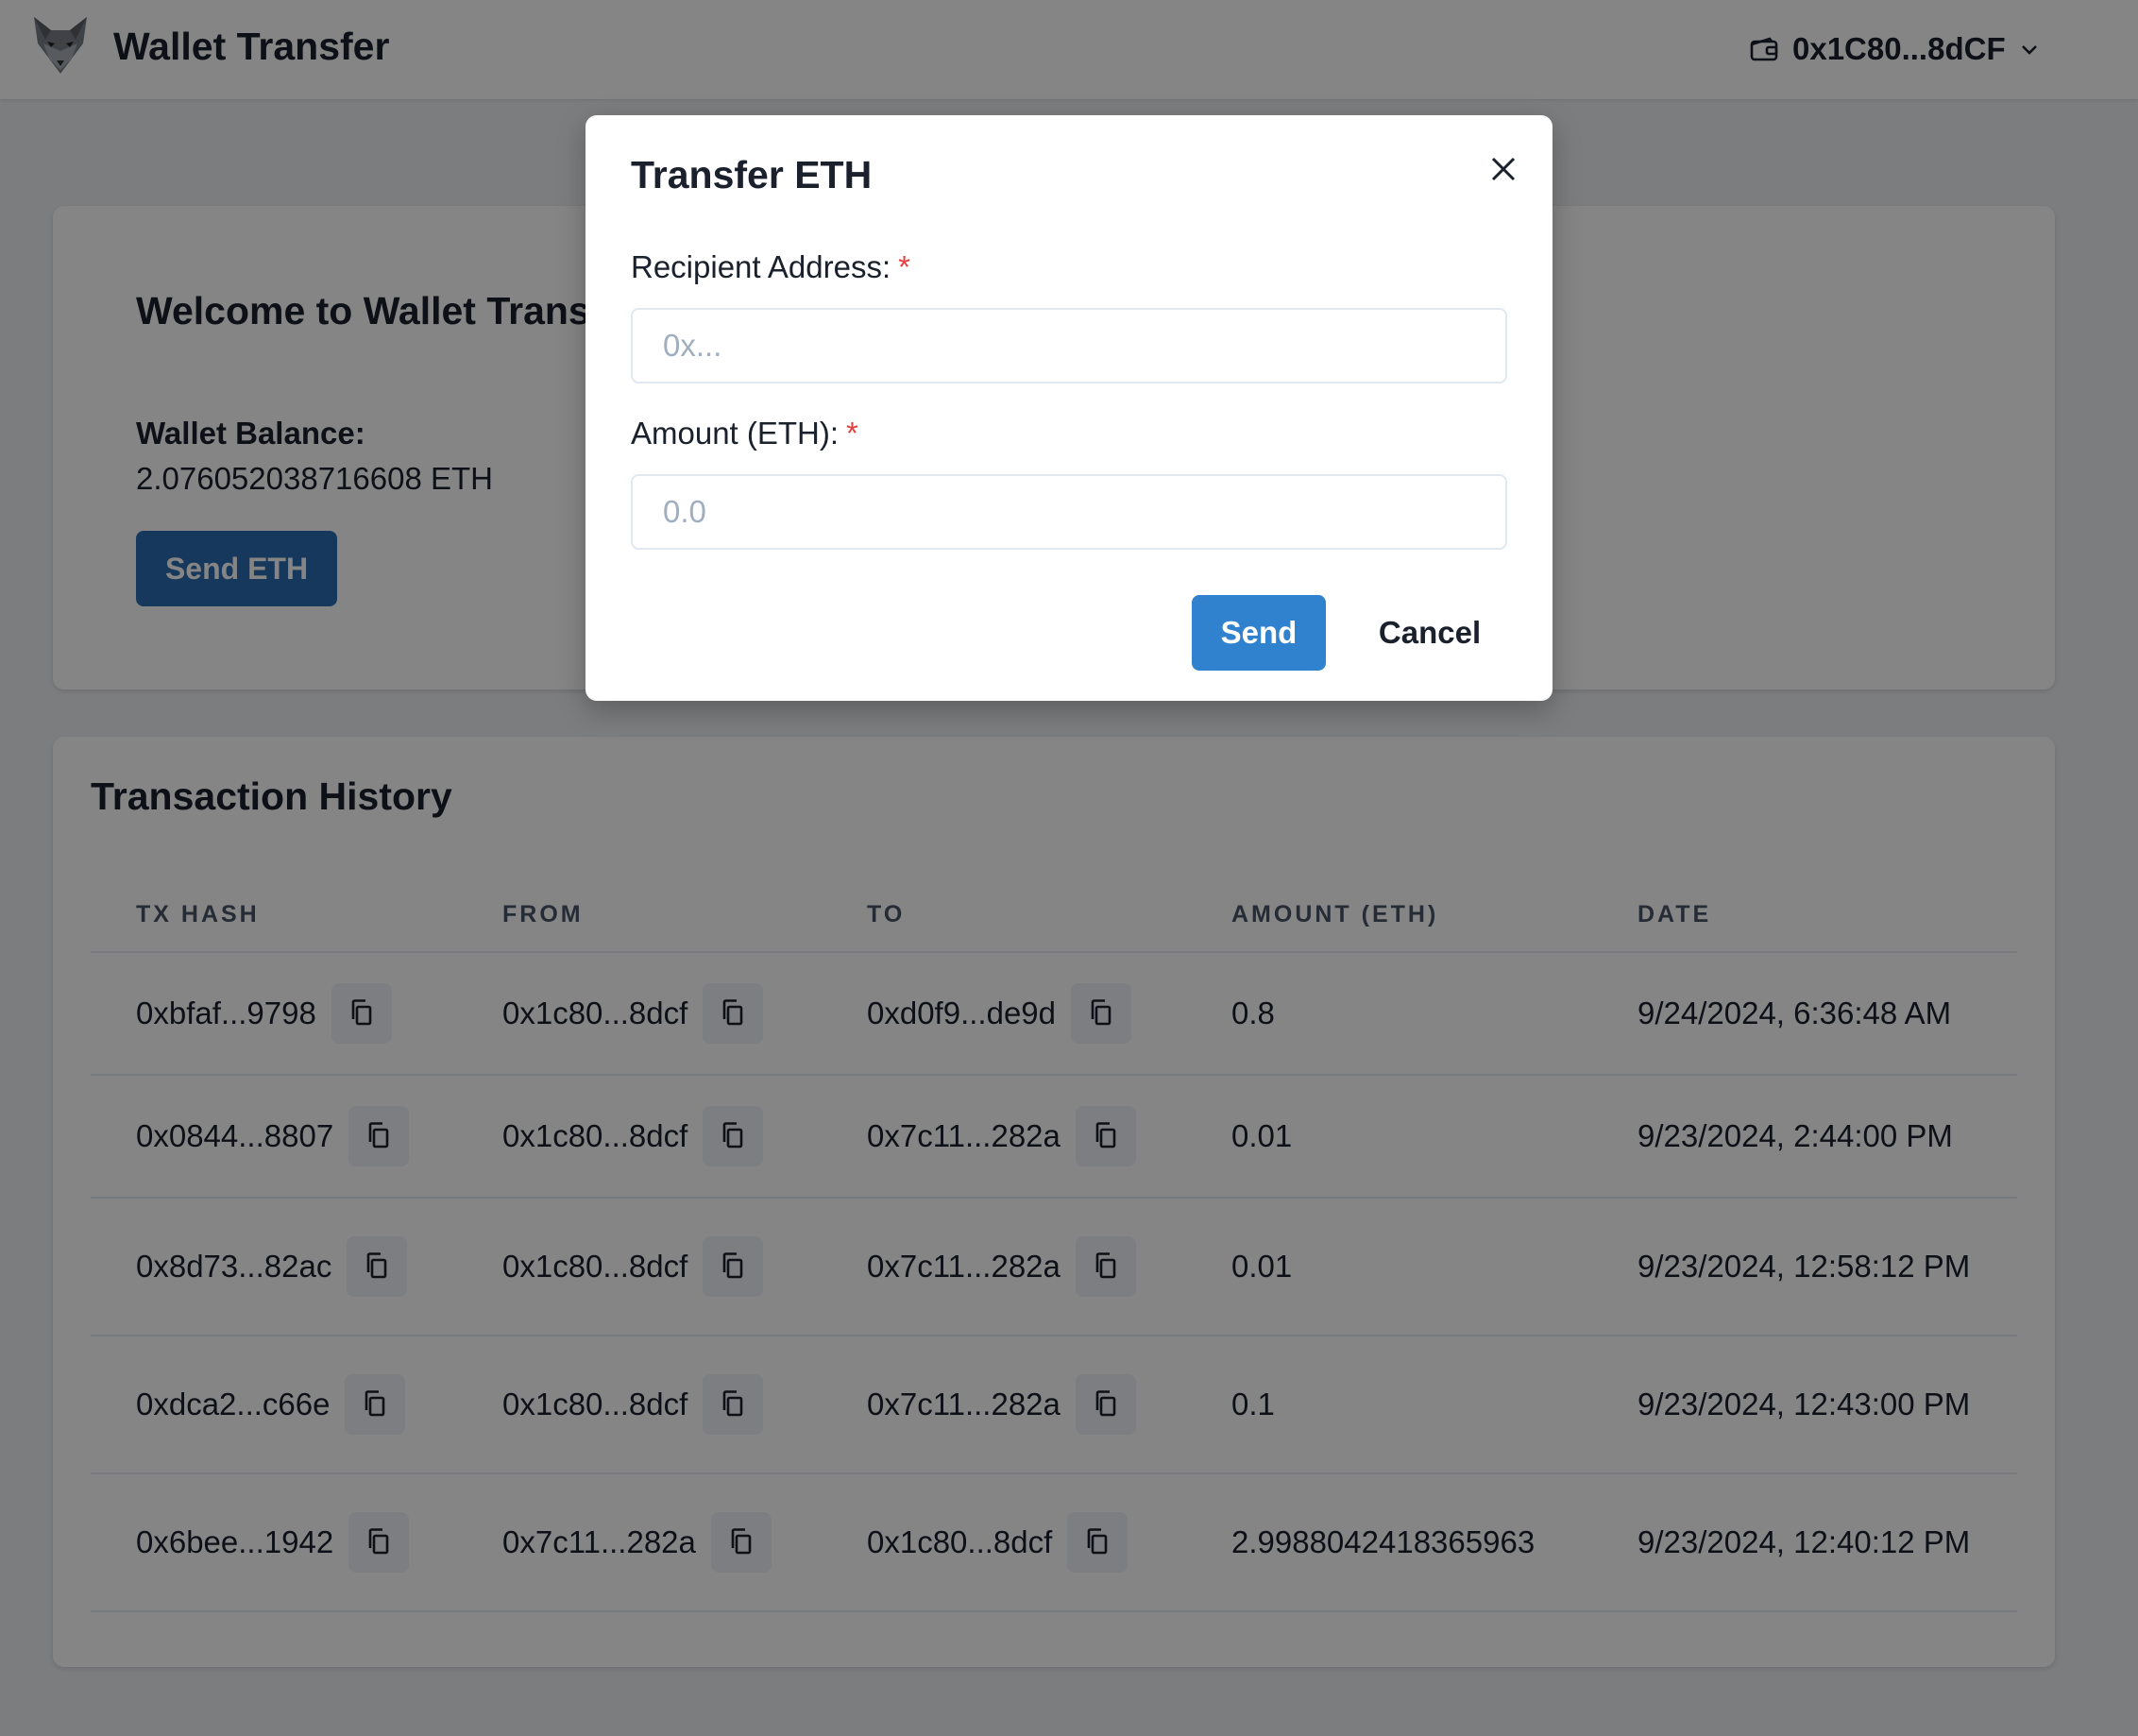  I want to click on close-button, so click(1503, 170).